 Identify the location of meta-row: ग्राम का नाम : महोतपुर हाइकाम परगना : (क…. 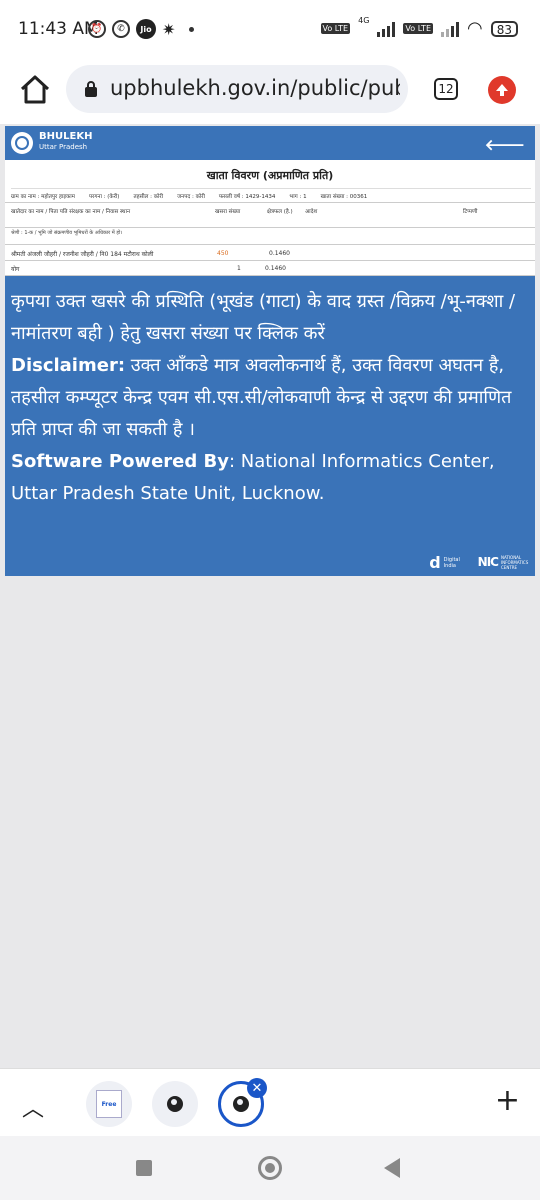
(271, 194).